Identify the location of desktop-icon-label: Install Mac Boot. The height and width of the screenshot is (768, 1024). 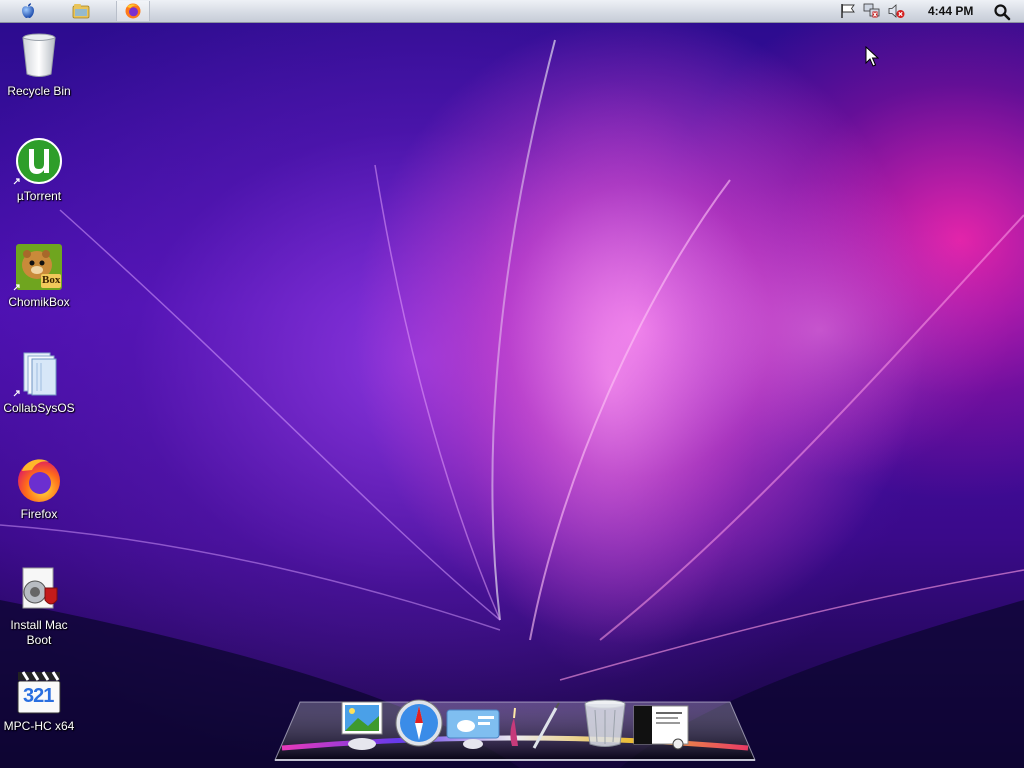
(39, 632).